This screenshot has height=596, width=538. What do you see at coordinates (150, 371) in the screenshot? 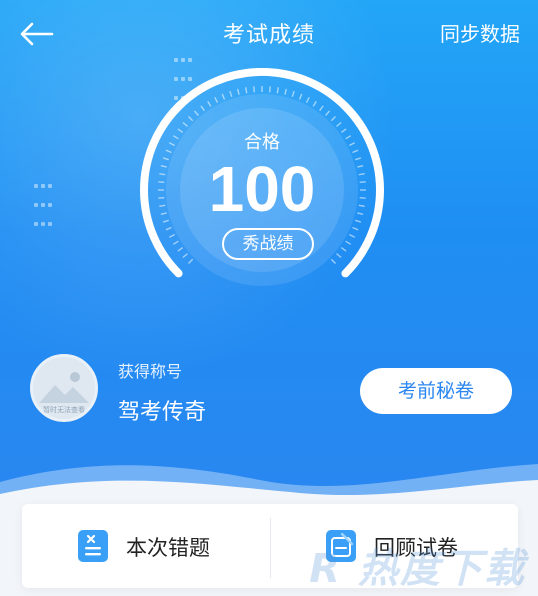
I see `title-label: 获得称号` at bounding box center [150, 371].